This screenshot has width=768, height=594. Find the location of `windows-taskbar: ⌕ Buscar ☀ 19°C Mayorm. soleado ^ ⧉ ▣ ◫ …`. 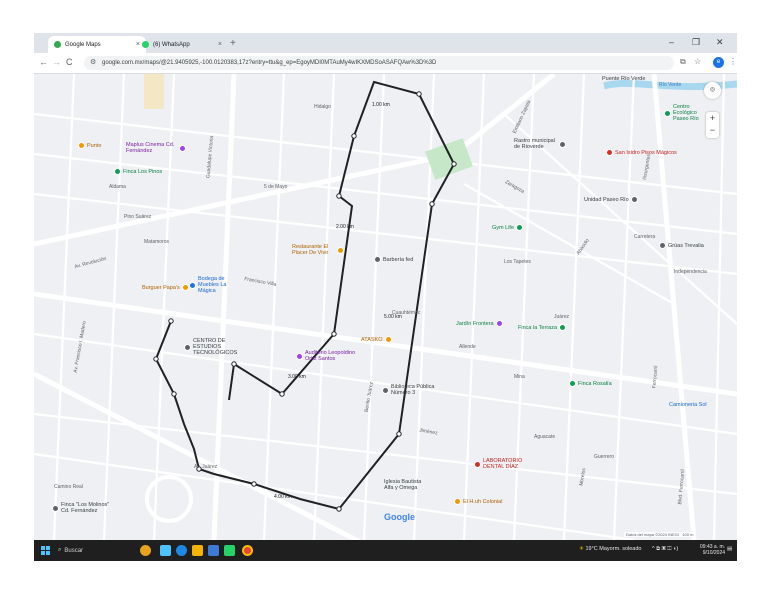

windows-taskbar: ⌕ Buscar ☀ 19°C Mayorm. soleado ^ ⧉ ▣ ◫ … is located at coordinates (385, 550).